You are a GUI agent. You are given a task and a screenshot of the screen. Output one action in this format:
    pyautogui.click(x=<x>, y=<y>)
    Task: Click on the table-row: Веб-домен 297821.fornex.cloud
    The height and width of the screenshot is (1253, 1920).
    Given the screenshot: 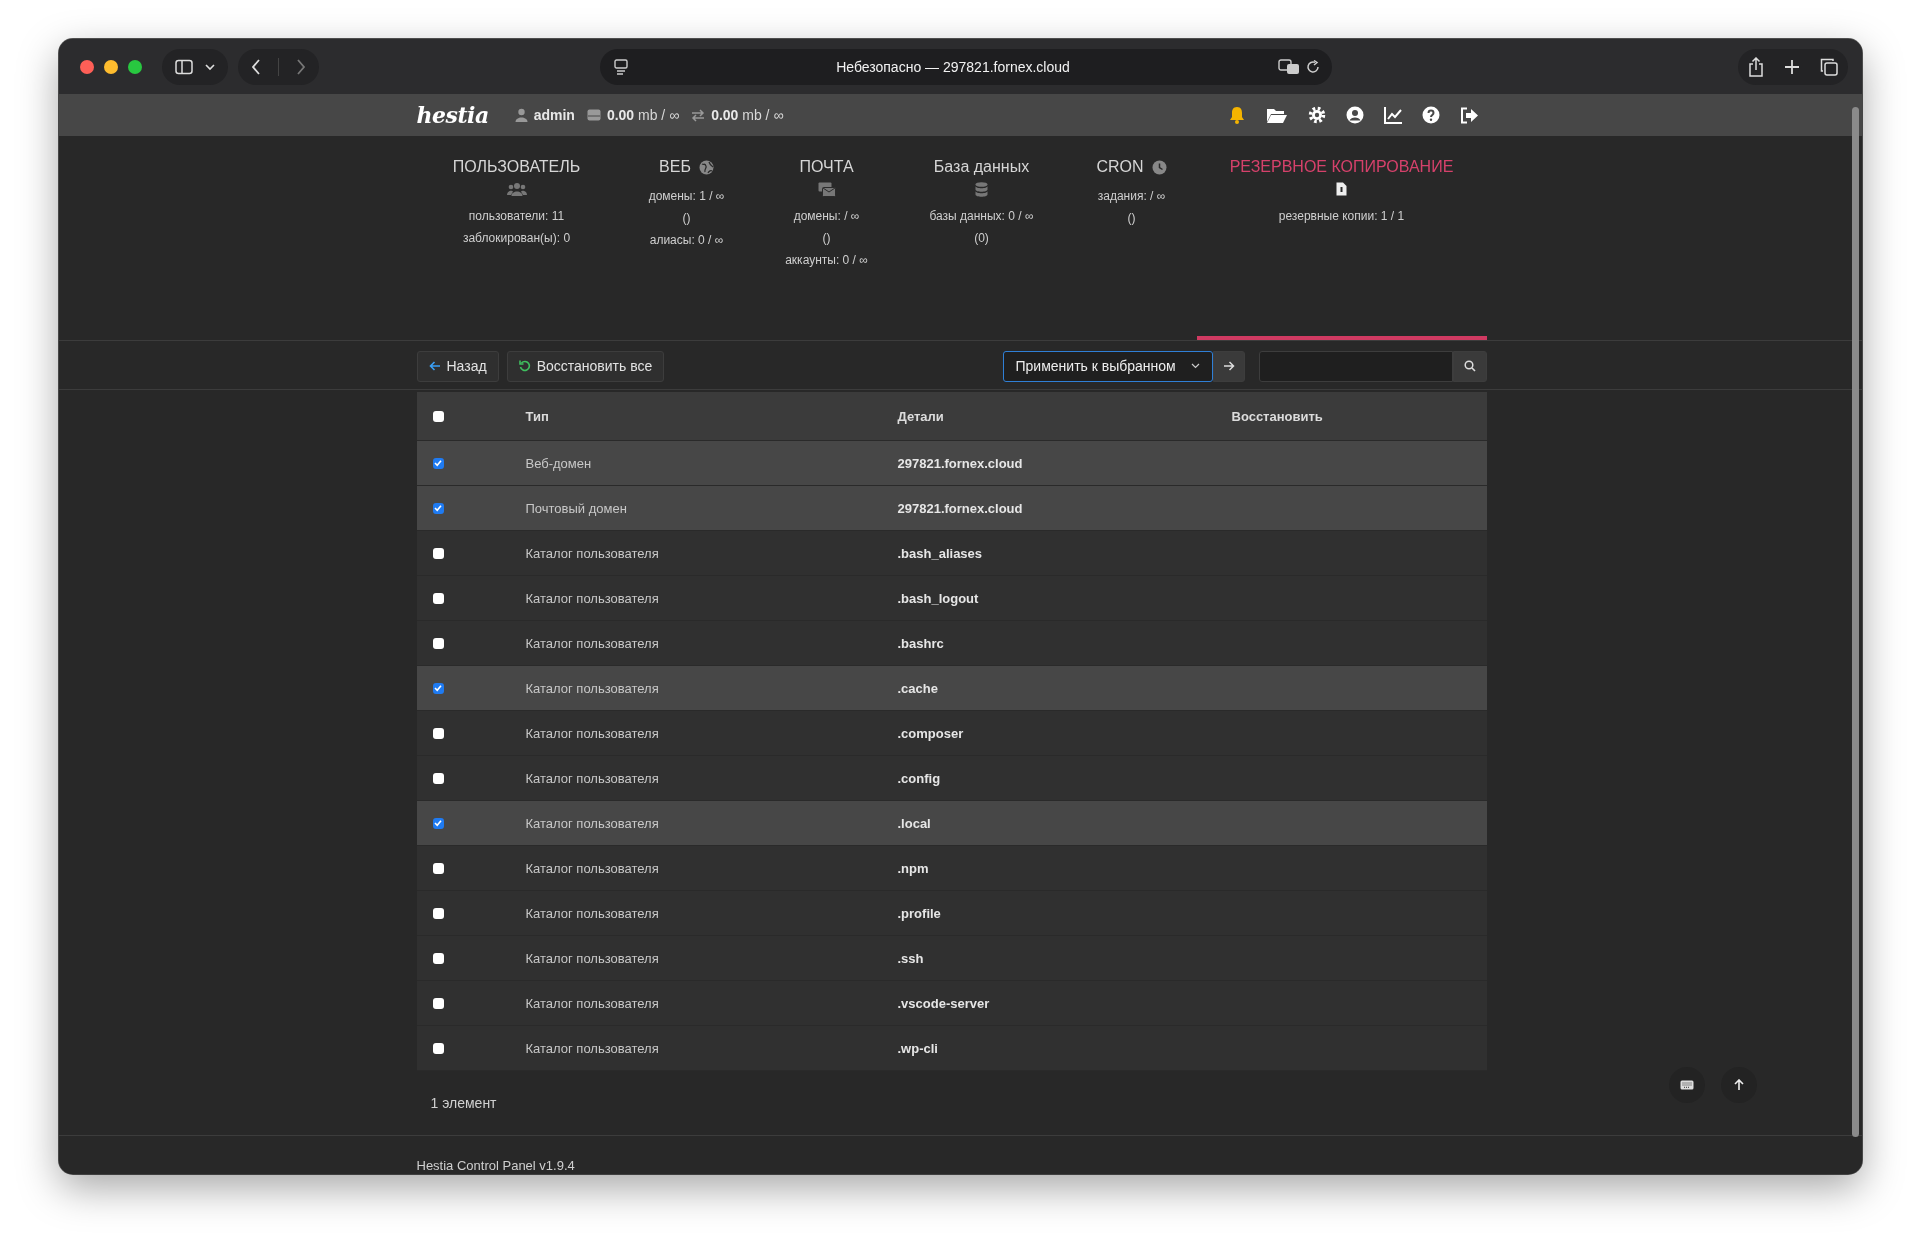 What is the action you would take?
    pyautogui.click(x=951, y=463)
    